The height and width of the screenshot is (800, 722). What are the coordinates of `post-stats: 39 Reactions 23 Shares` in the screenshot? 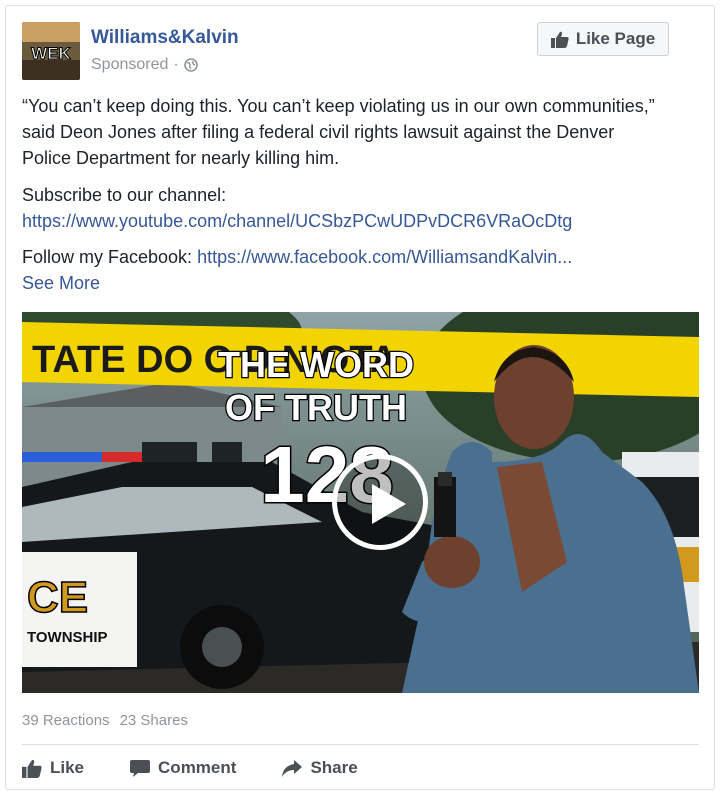 It's located at (105, 720).